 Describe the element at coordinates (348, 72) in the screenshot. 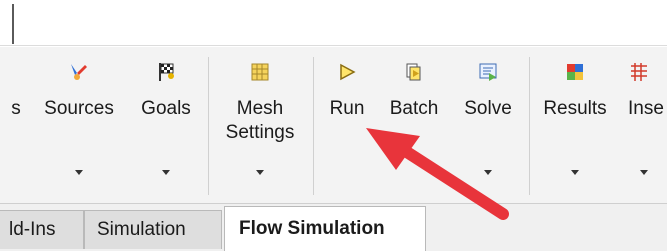

I see `run-triangle-icon` at that location.